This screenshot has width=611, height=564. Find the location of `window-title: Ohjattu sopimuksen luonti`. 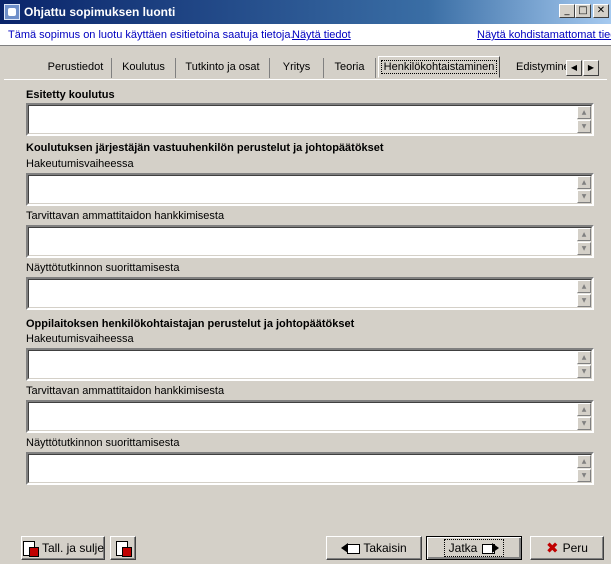

window-title: Ohjattu sopimuksen luonti is located at coordinates (100, 12).